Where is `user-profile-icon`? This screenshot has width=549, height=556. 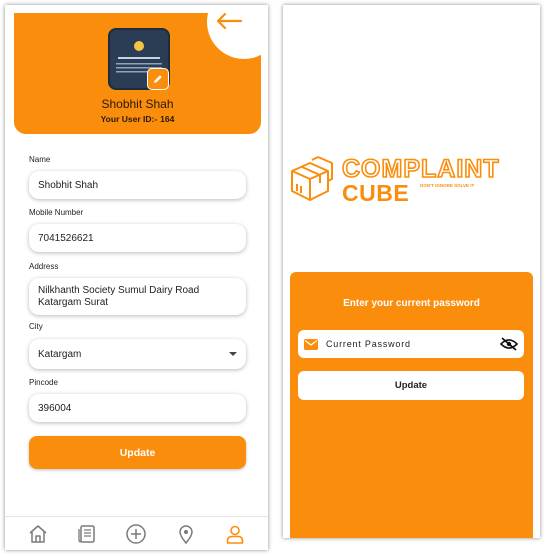
user-profile-icon is located at coordinates (235, 534).